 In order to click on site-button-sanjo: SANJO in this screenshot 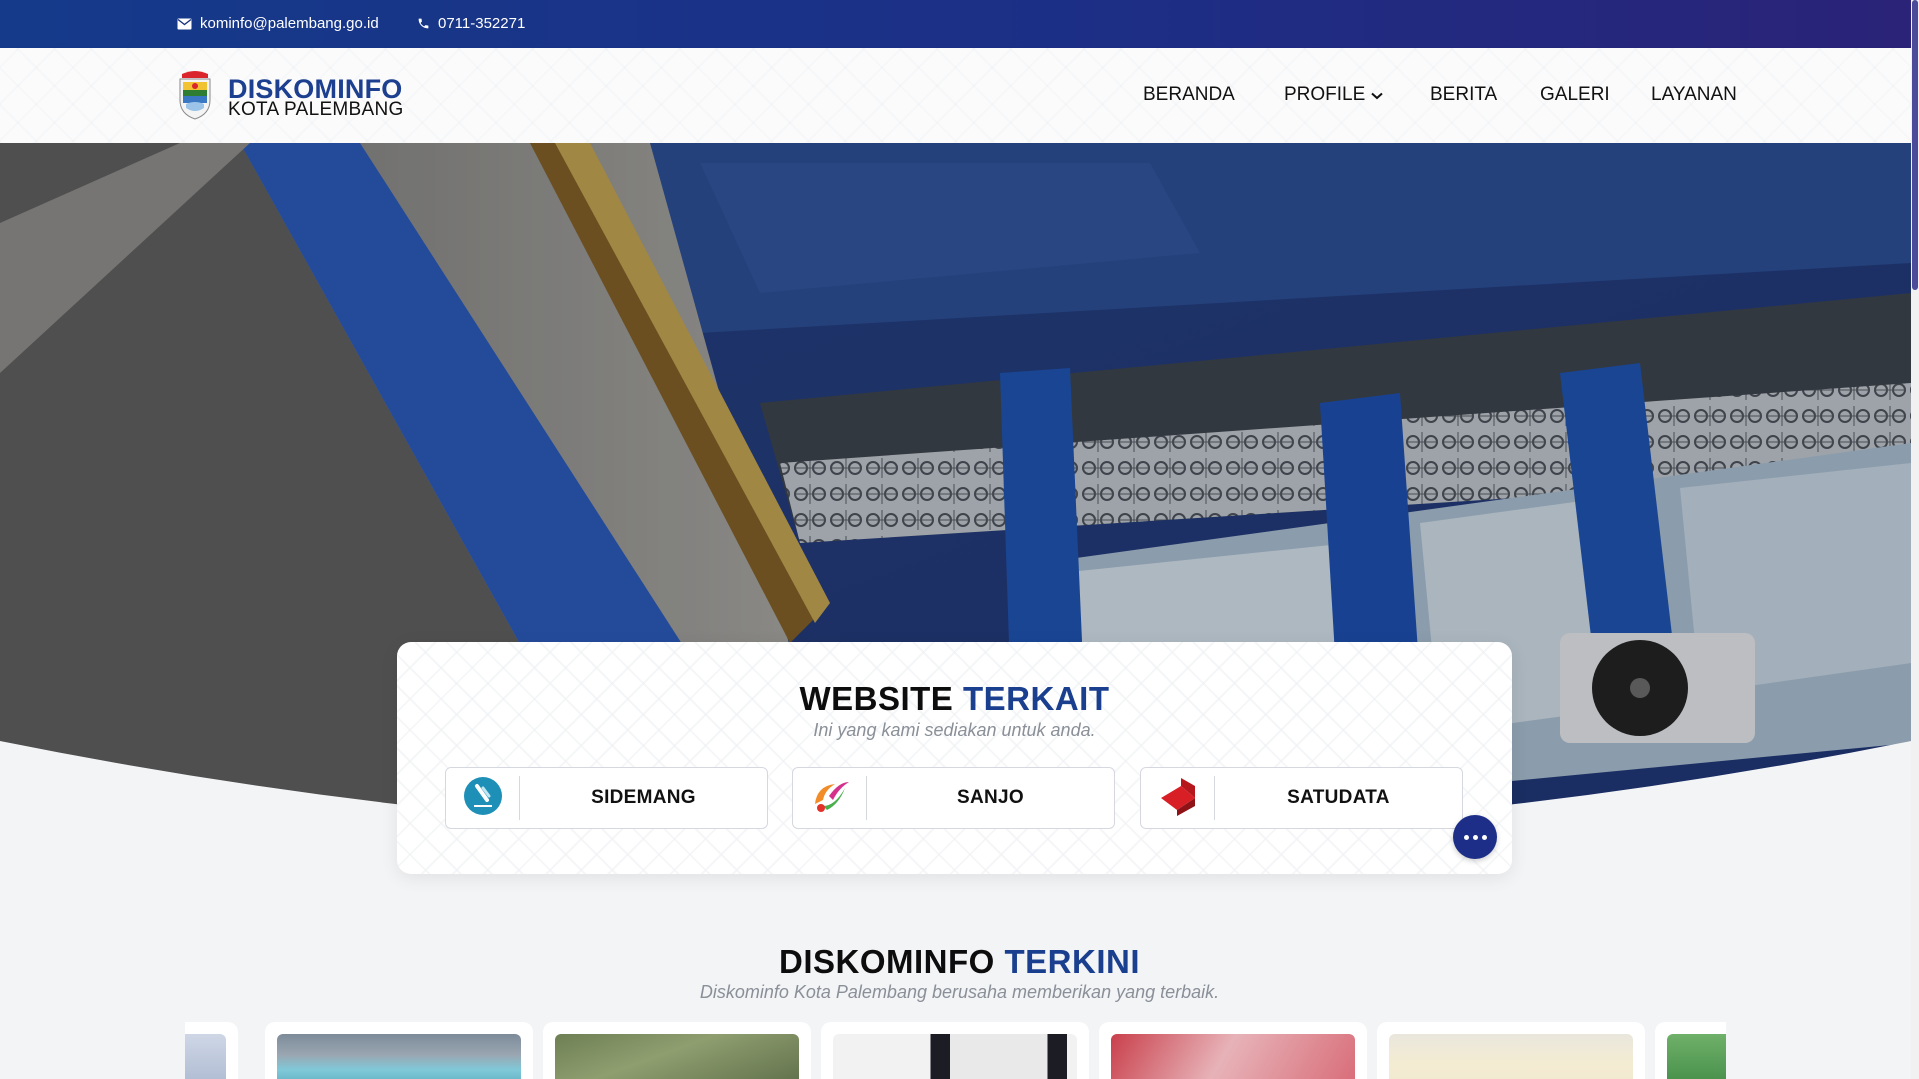, I will do `click(953, 798)`.